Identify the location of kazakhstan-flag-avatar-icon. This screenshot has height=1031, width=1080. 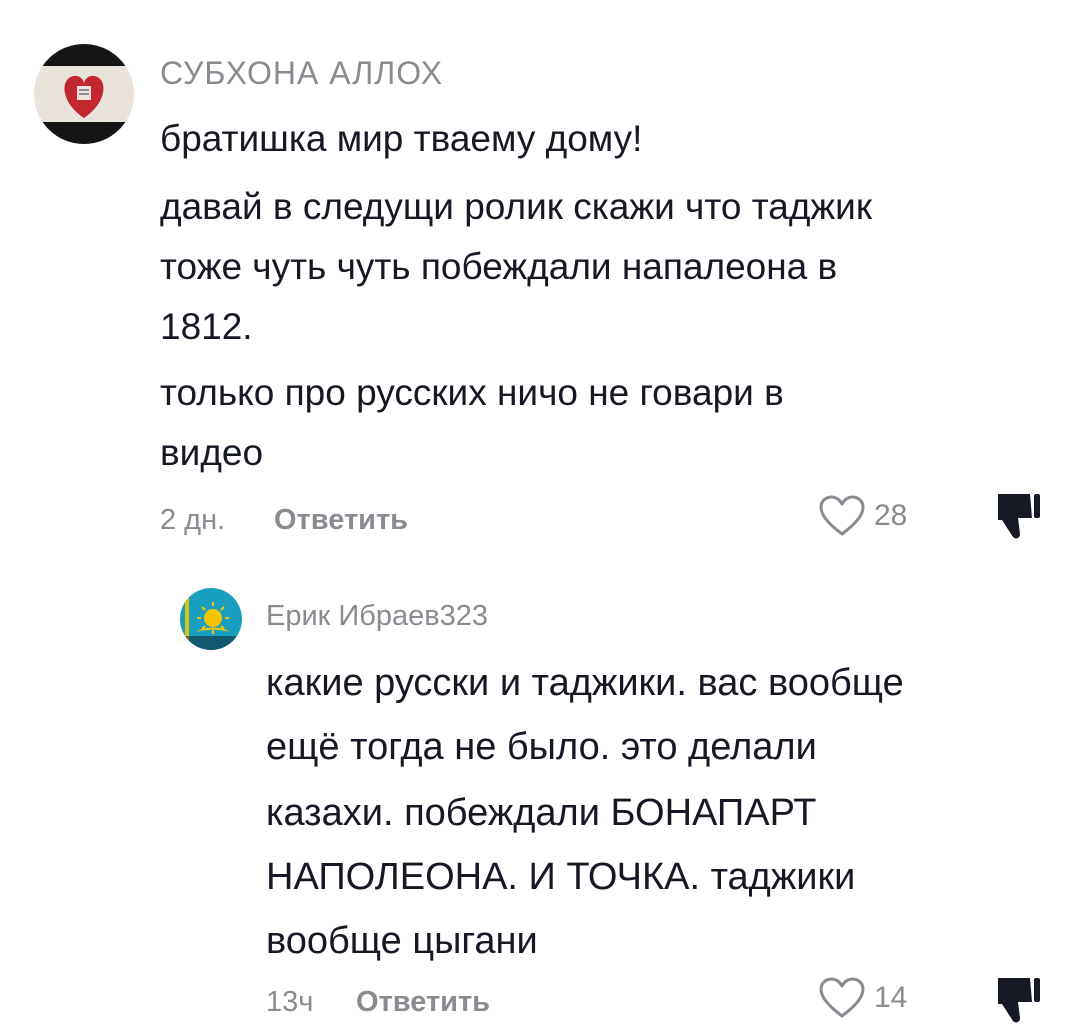
(211, 619).